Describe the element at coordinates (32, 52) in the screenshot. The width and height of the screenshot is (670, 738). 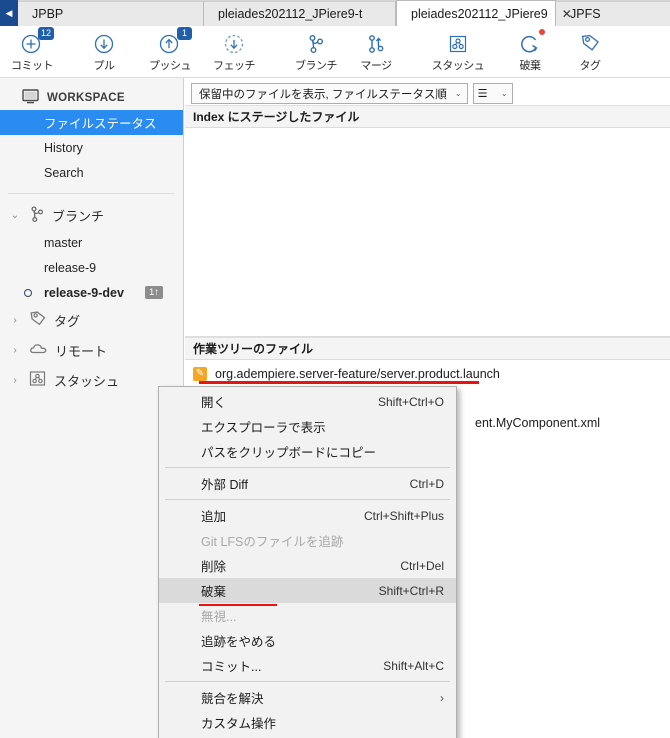
I see `toolbar-commit-button: 12 コミット` at that location.